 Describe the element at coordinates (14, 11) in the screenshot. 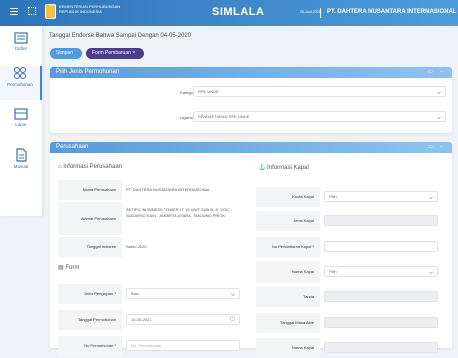

I see `menu-icon` at that location.